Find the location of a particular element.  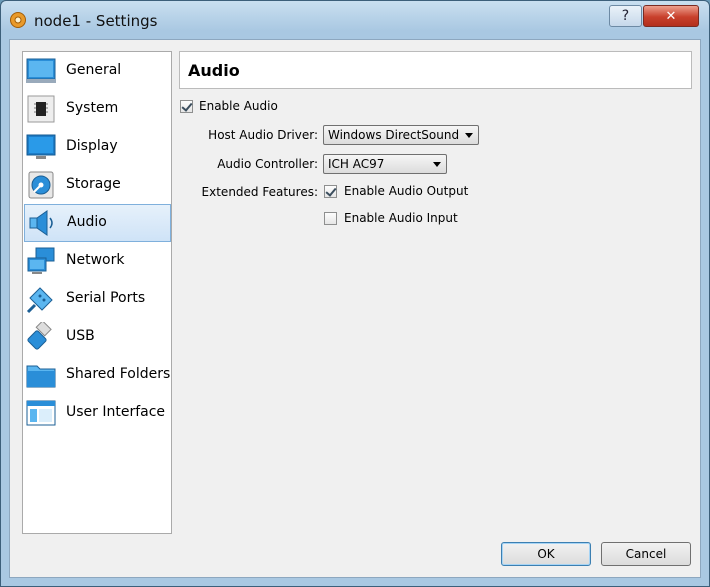

ok-button: OK is located at coordinates (546, 554).